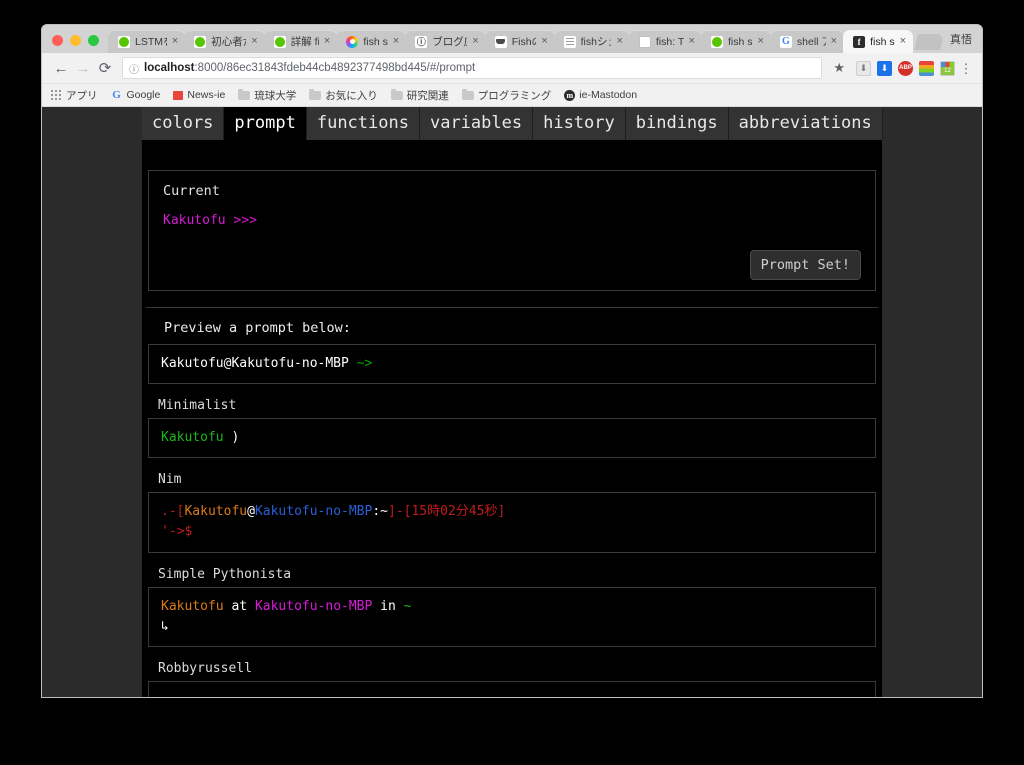 The image size is (1024, 765). What do you see at coordinates (579, 123) in the screenshot?
I see `page-tab-history: history` at bounding box center [579, 123].